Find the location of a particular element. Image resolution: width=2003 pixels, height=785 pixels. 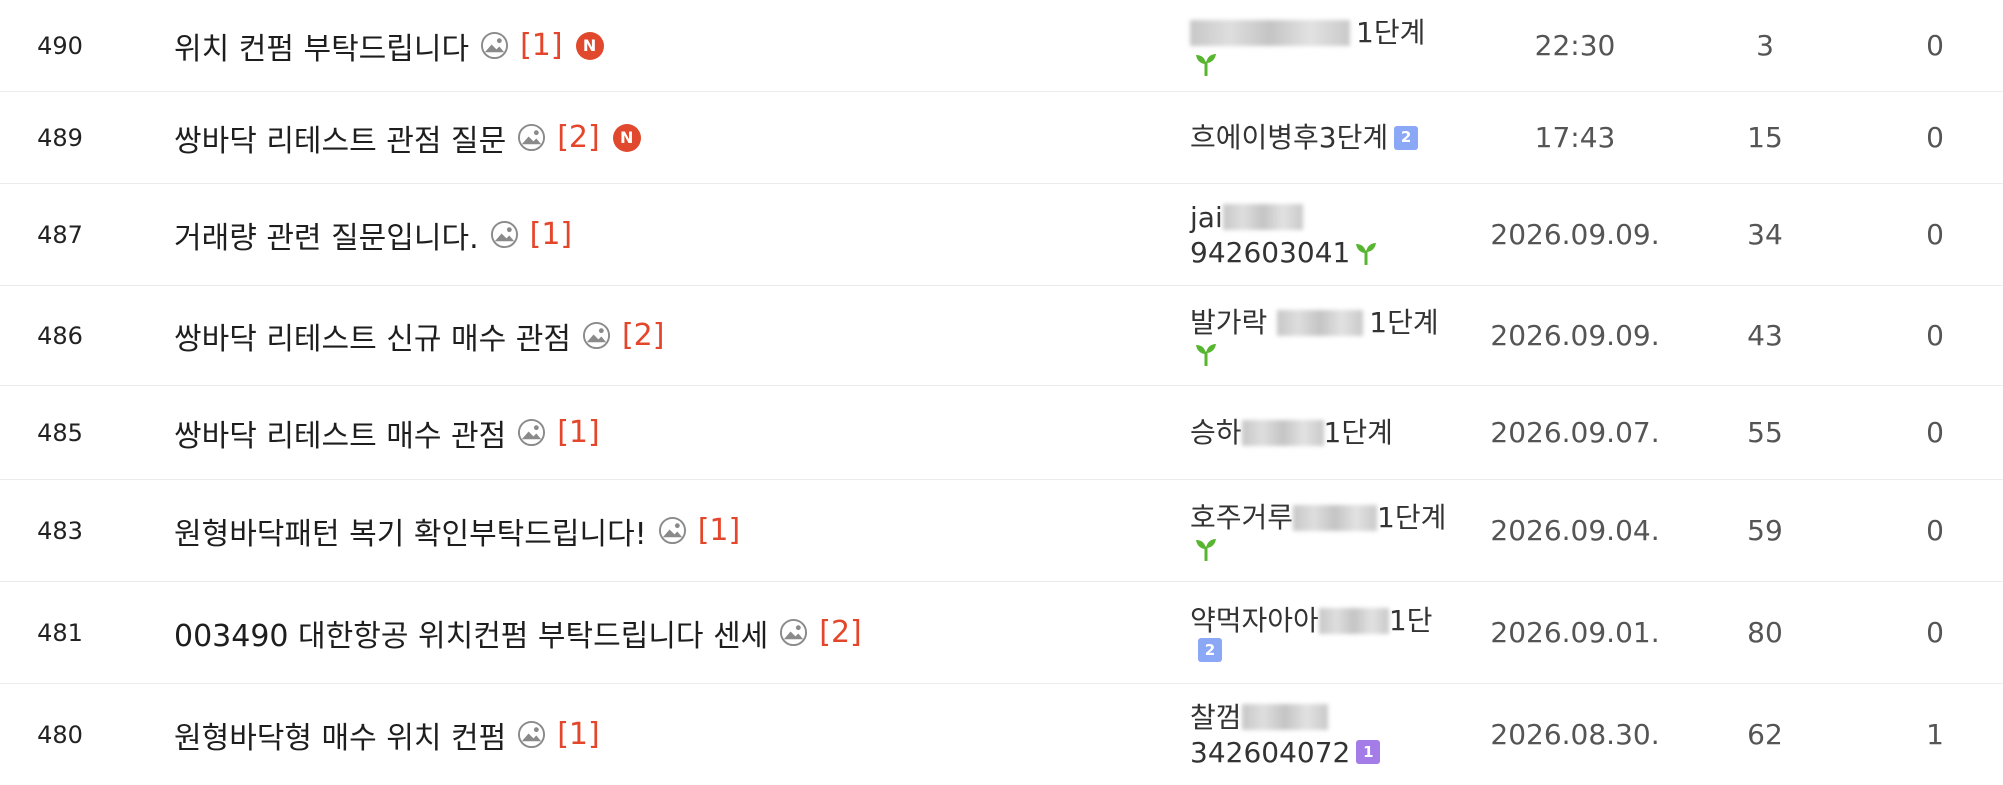

post-title-cell: 쌍바닥 리테스트 신규 매수 관점 [2] is located at coordinates (674, 335).